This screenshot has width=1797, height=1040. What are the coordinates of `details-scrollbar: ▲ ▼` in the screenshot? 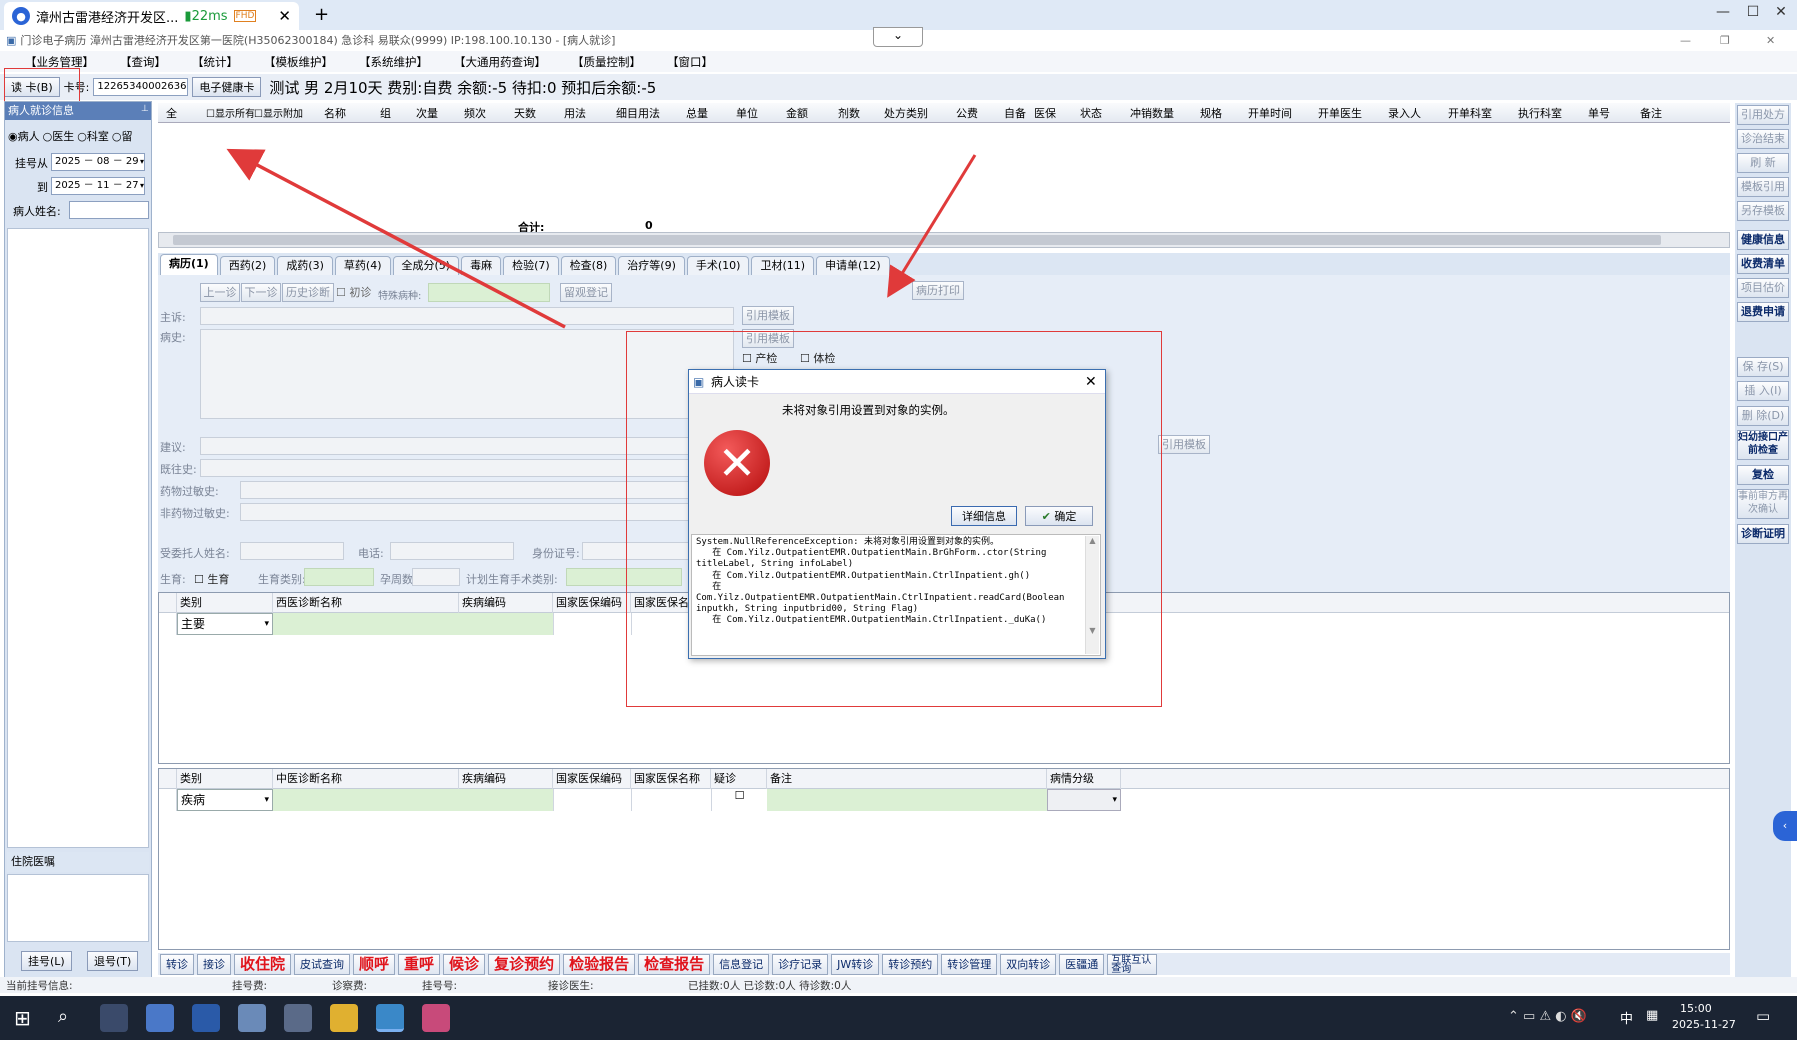 It's located at (1092, 595).